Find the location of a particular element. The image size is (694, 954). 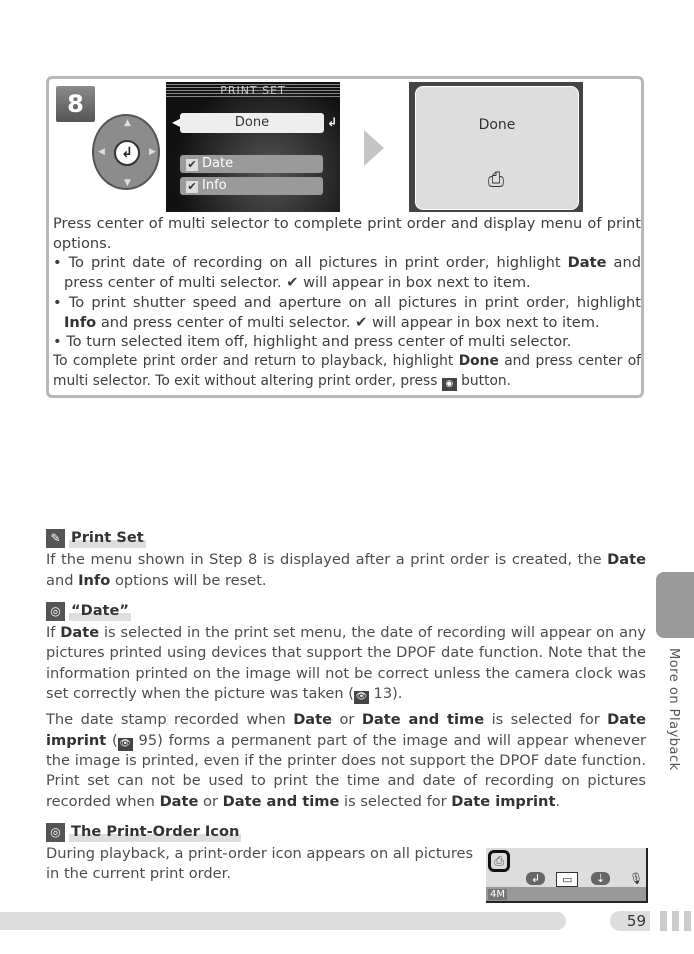

paperclip-icon: ✎ is located at coordinates (55, 538).